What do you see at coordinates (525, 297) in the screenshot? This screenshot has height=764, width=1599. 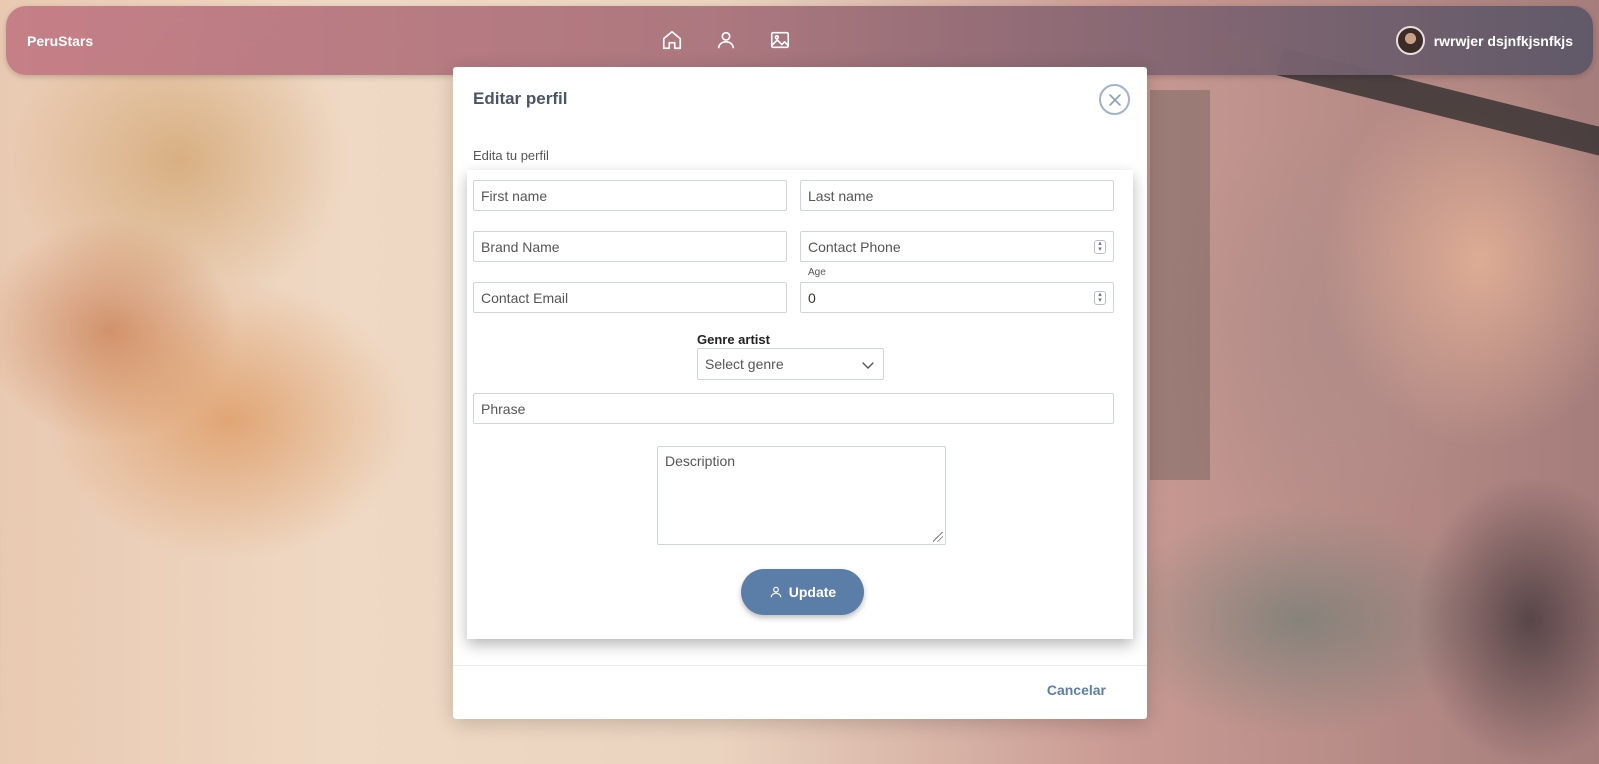 I see `contact-email-placeholder: Contact Email` at bounding box center [525, 297].